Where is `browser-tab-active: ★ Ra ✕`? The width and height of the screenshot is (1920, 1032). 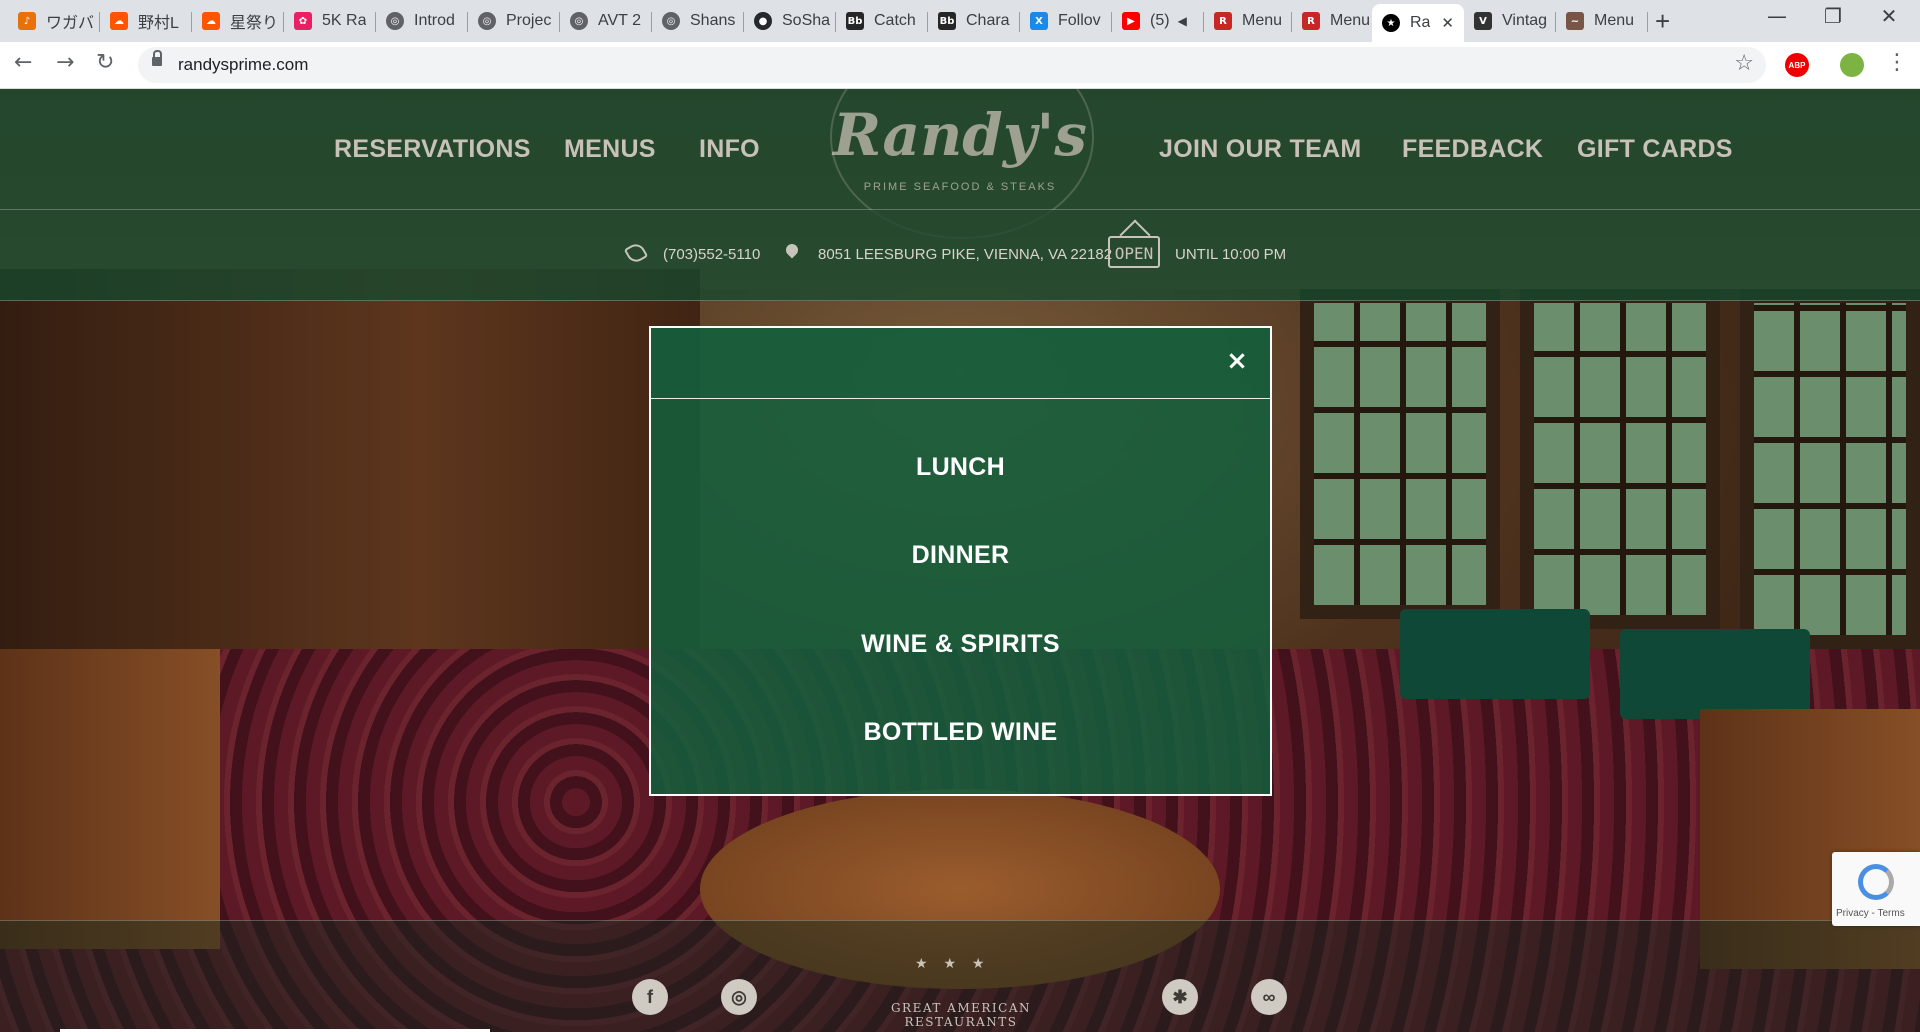 browser-tab-active: ★ Ra ✕ is located at coordinates (1418, 23).